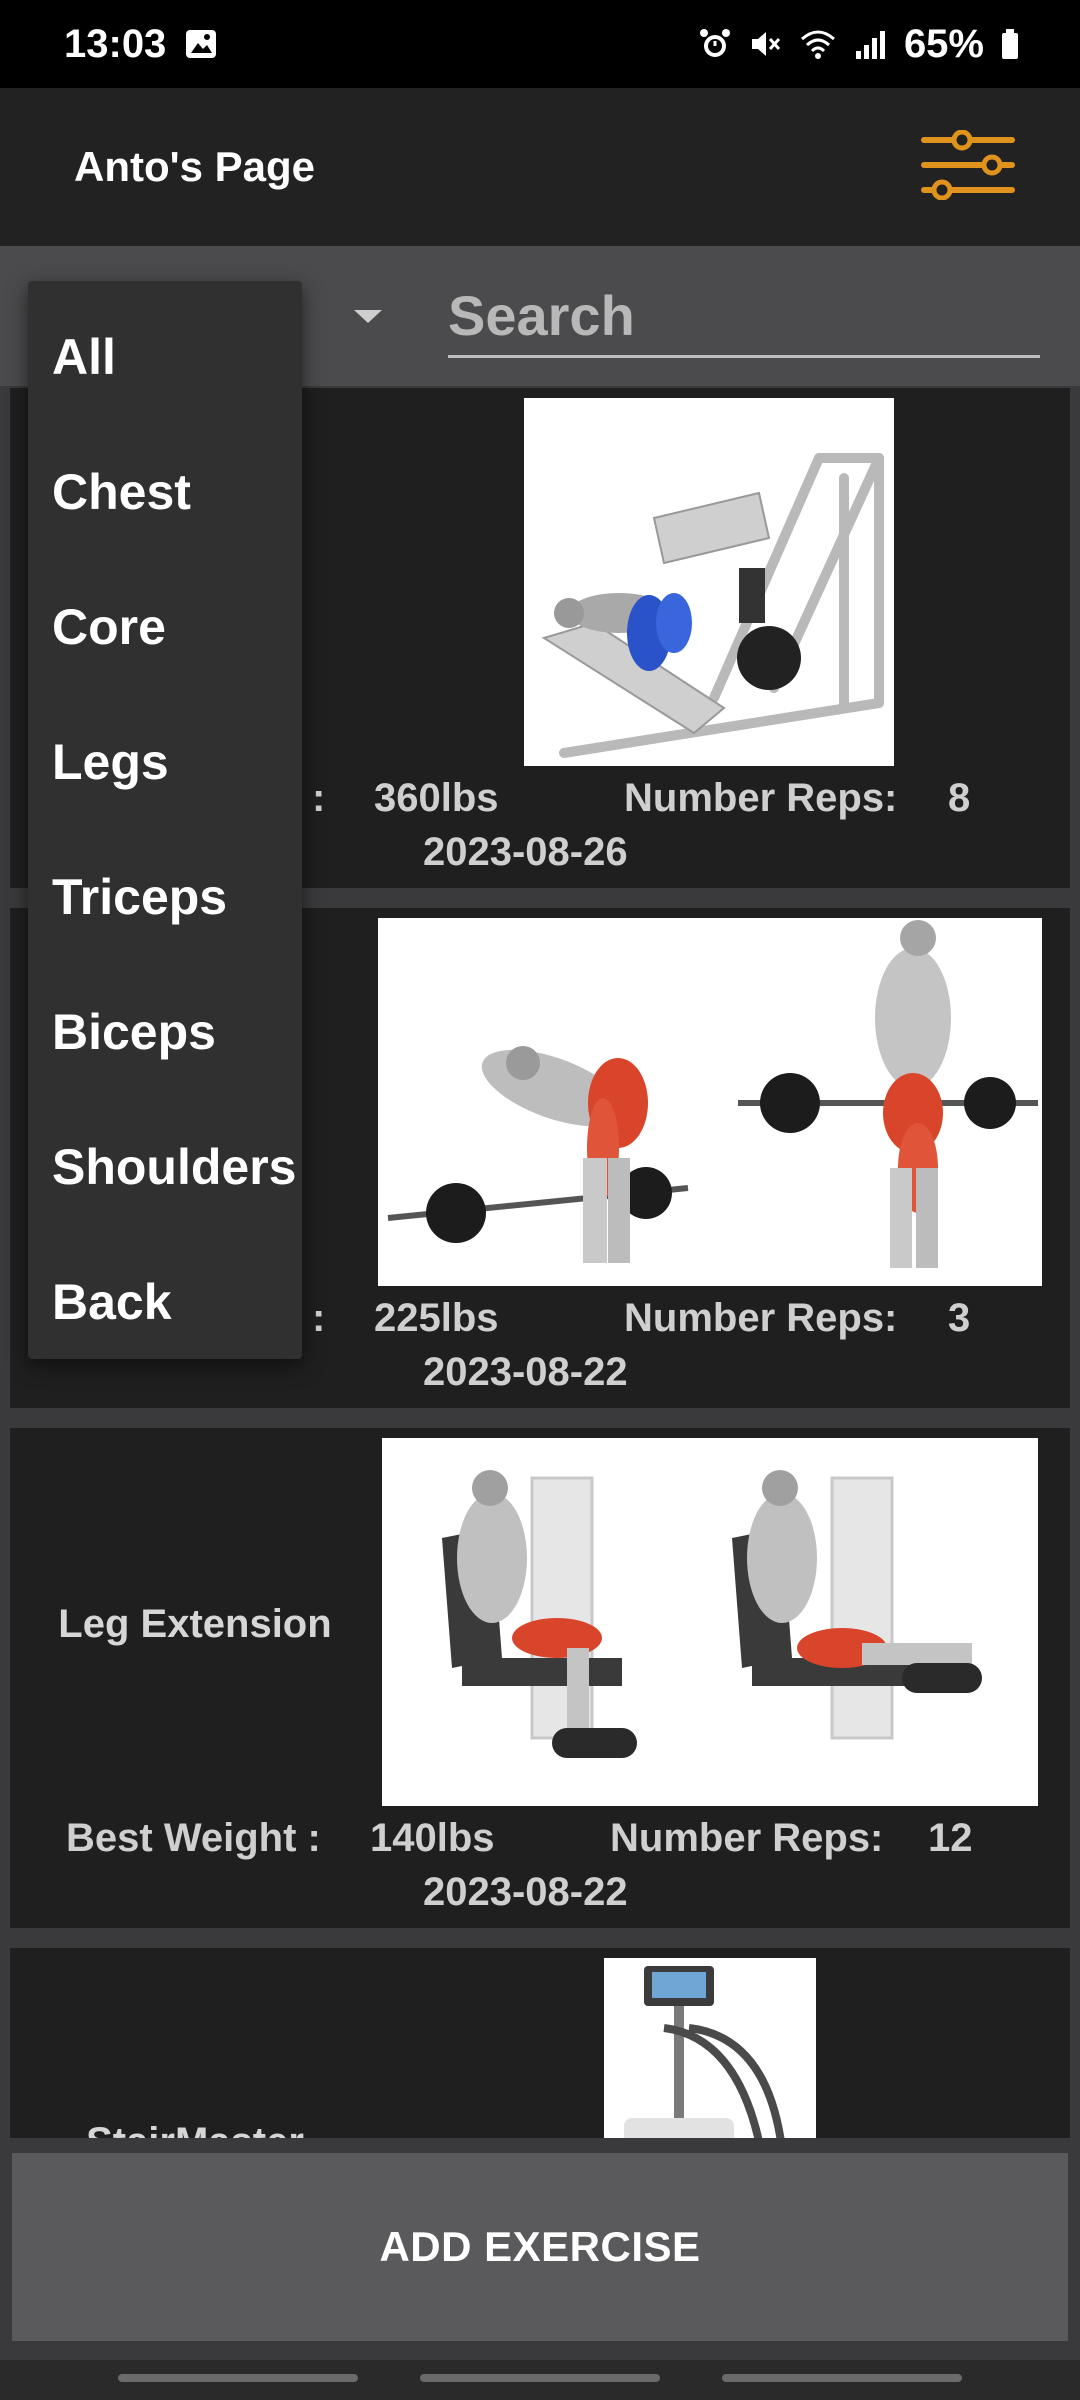  Describe the element at coordinates (709, 582) in the screenshot. I see `leg-press-illustration` at that location.